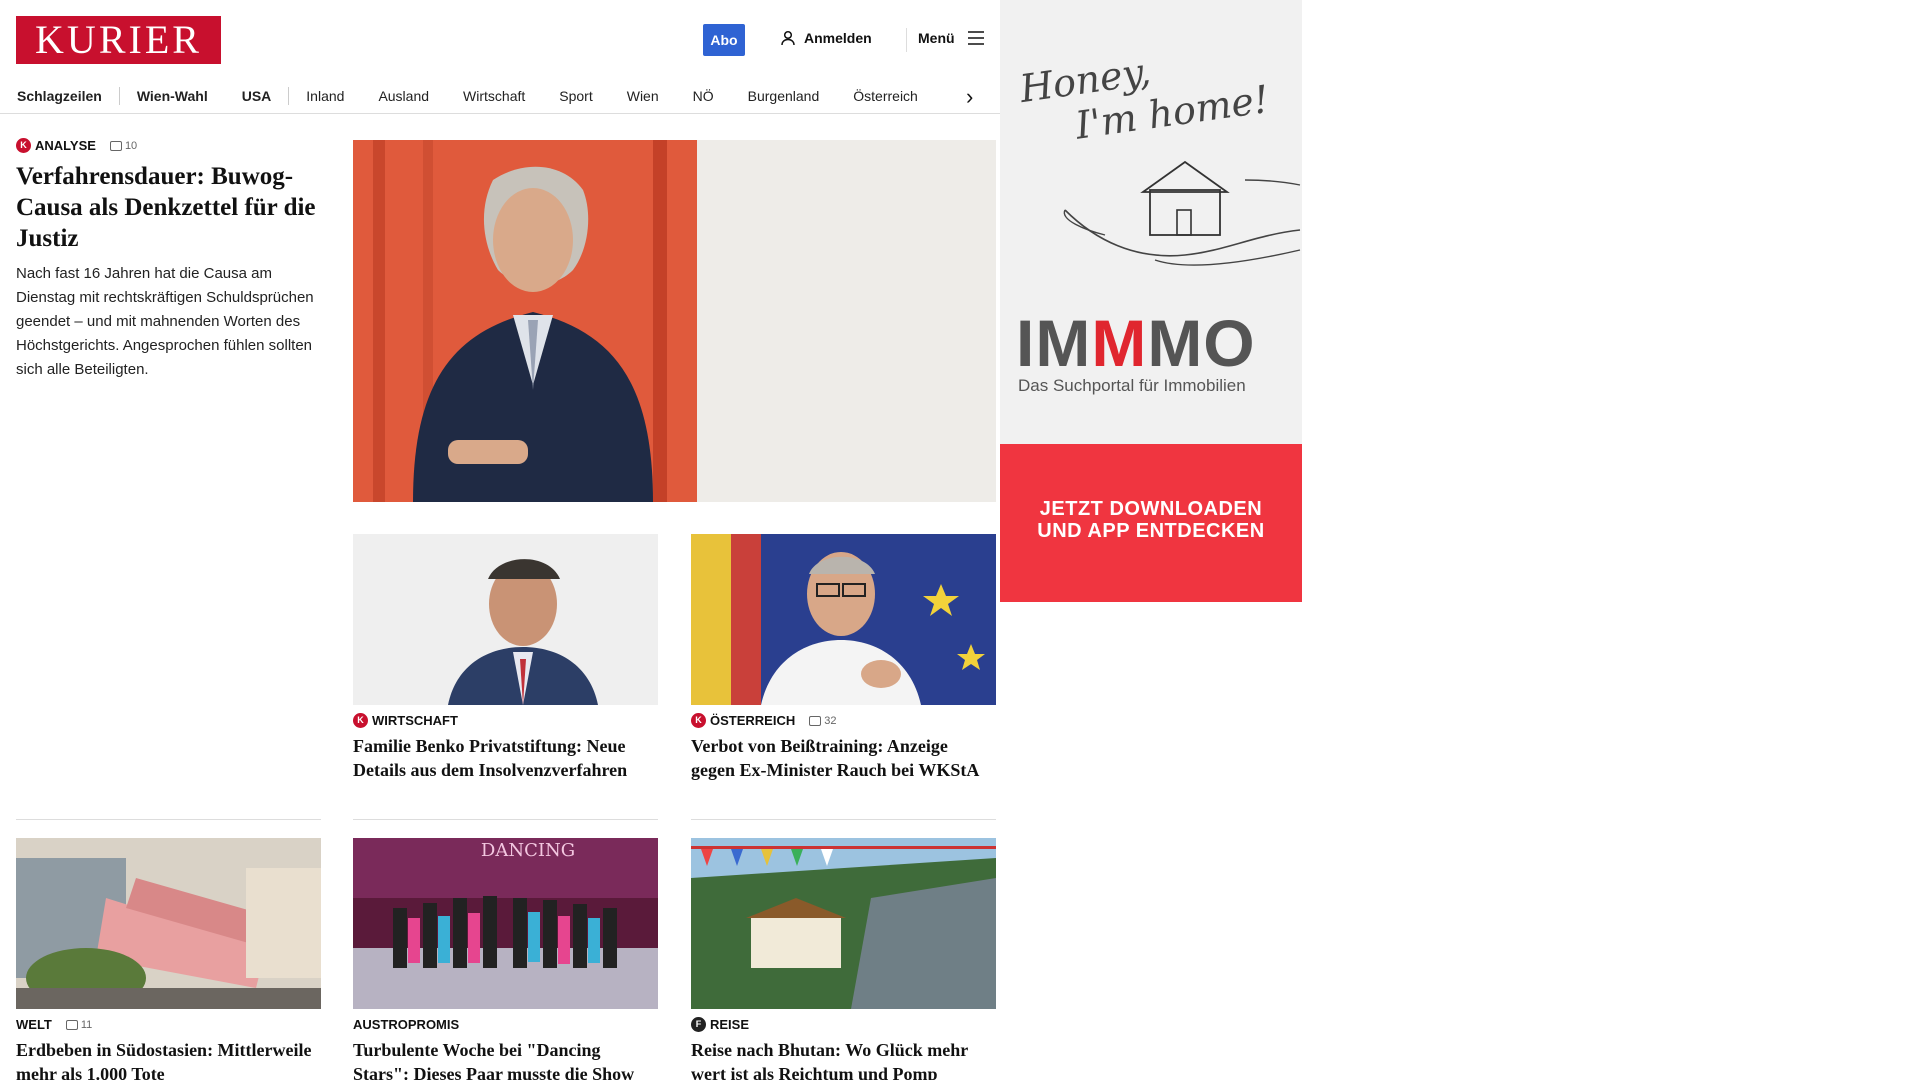 The width and height of the screenshot is (1920, 1080). What do you see at coordinates (698, 1024) in the screenshot?
I see `freizeit-icon: f` at bounding box center [698, 1024].